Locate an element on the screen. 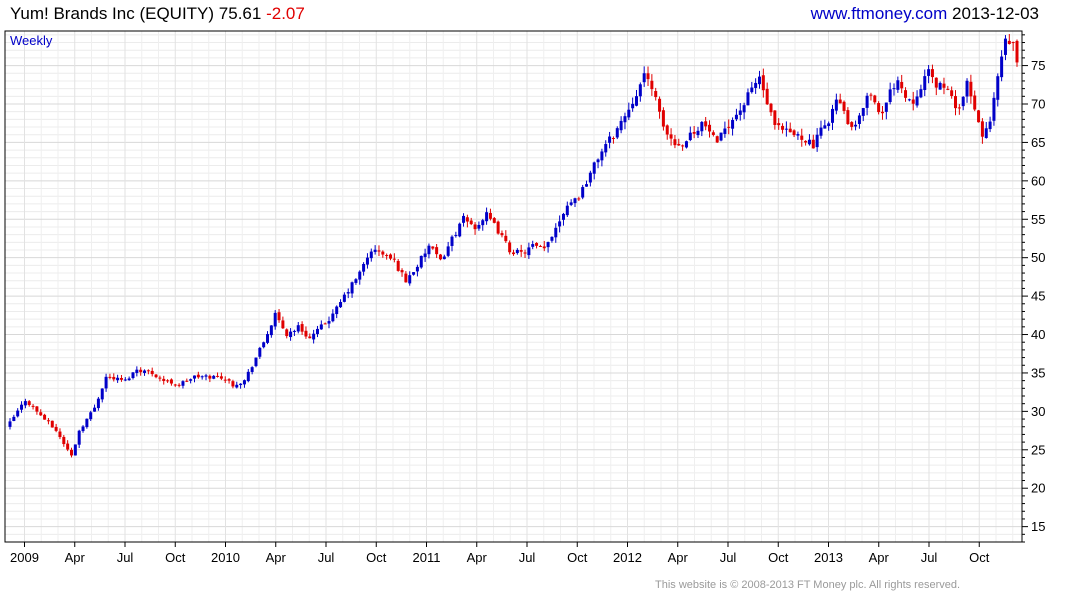  y-tick-label: 35 is located at coordinates (1038, 372).